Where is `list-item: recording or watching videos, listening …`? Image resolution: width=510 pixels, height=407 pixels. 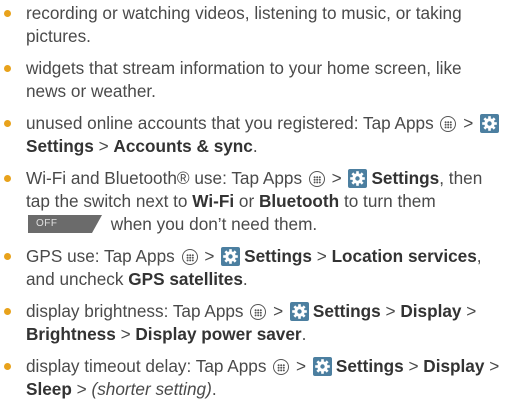
list-item: recording or watching videos, listening … is located at coordinates (255, 25).